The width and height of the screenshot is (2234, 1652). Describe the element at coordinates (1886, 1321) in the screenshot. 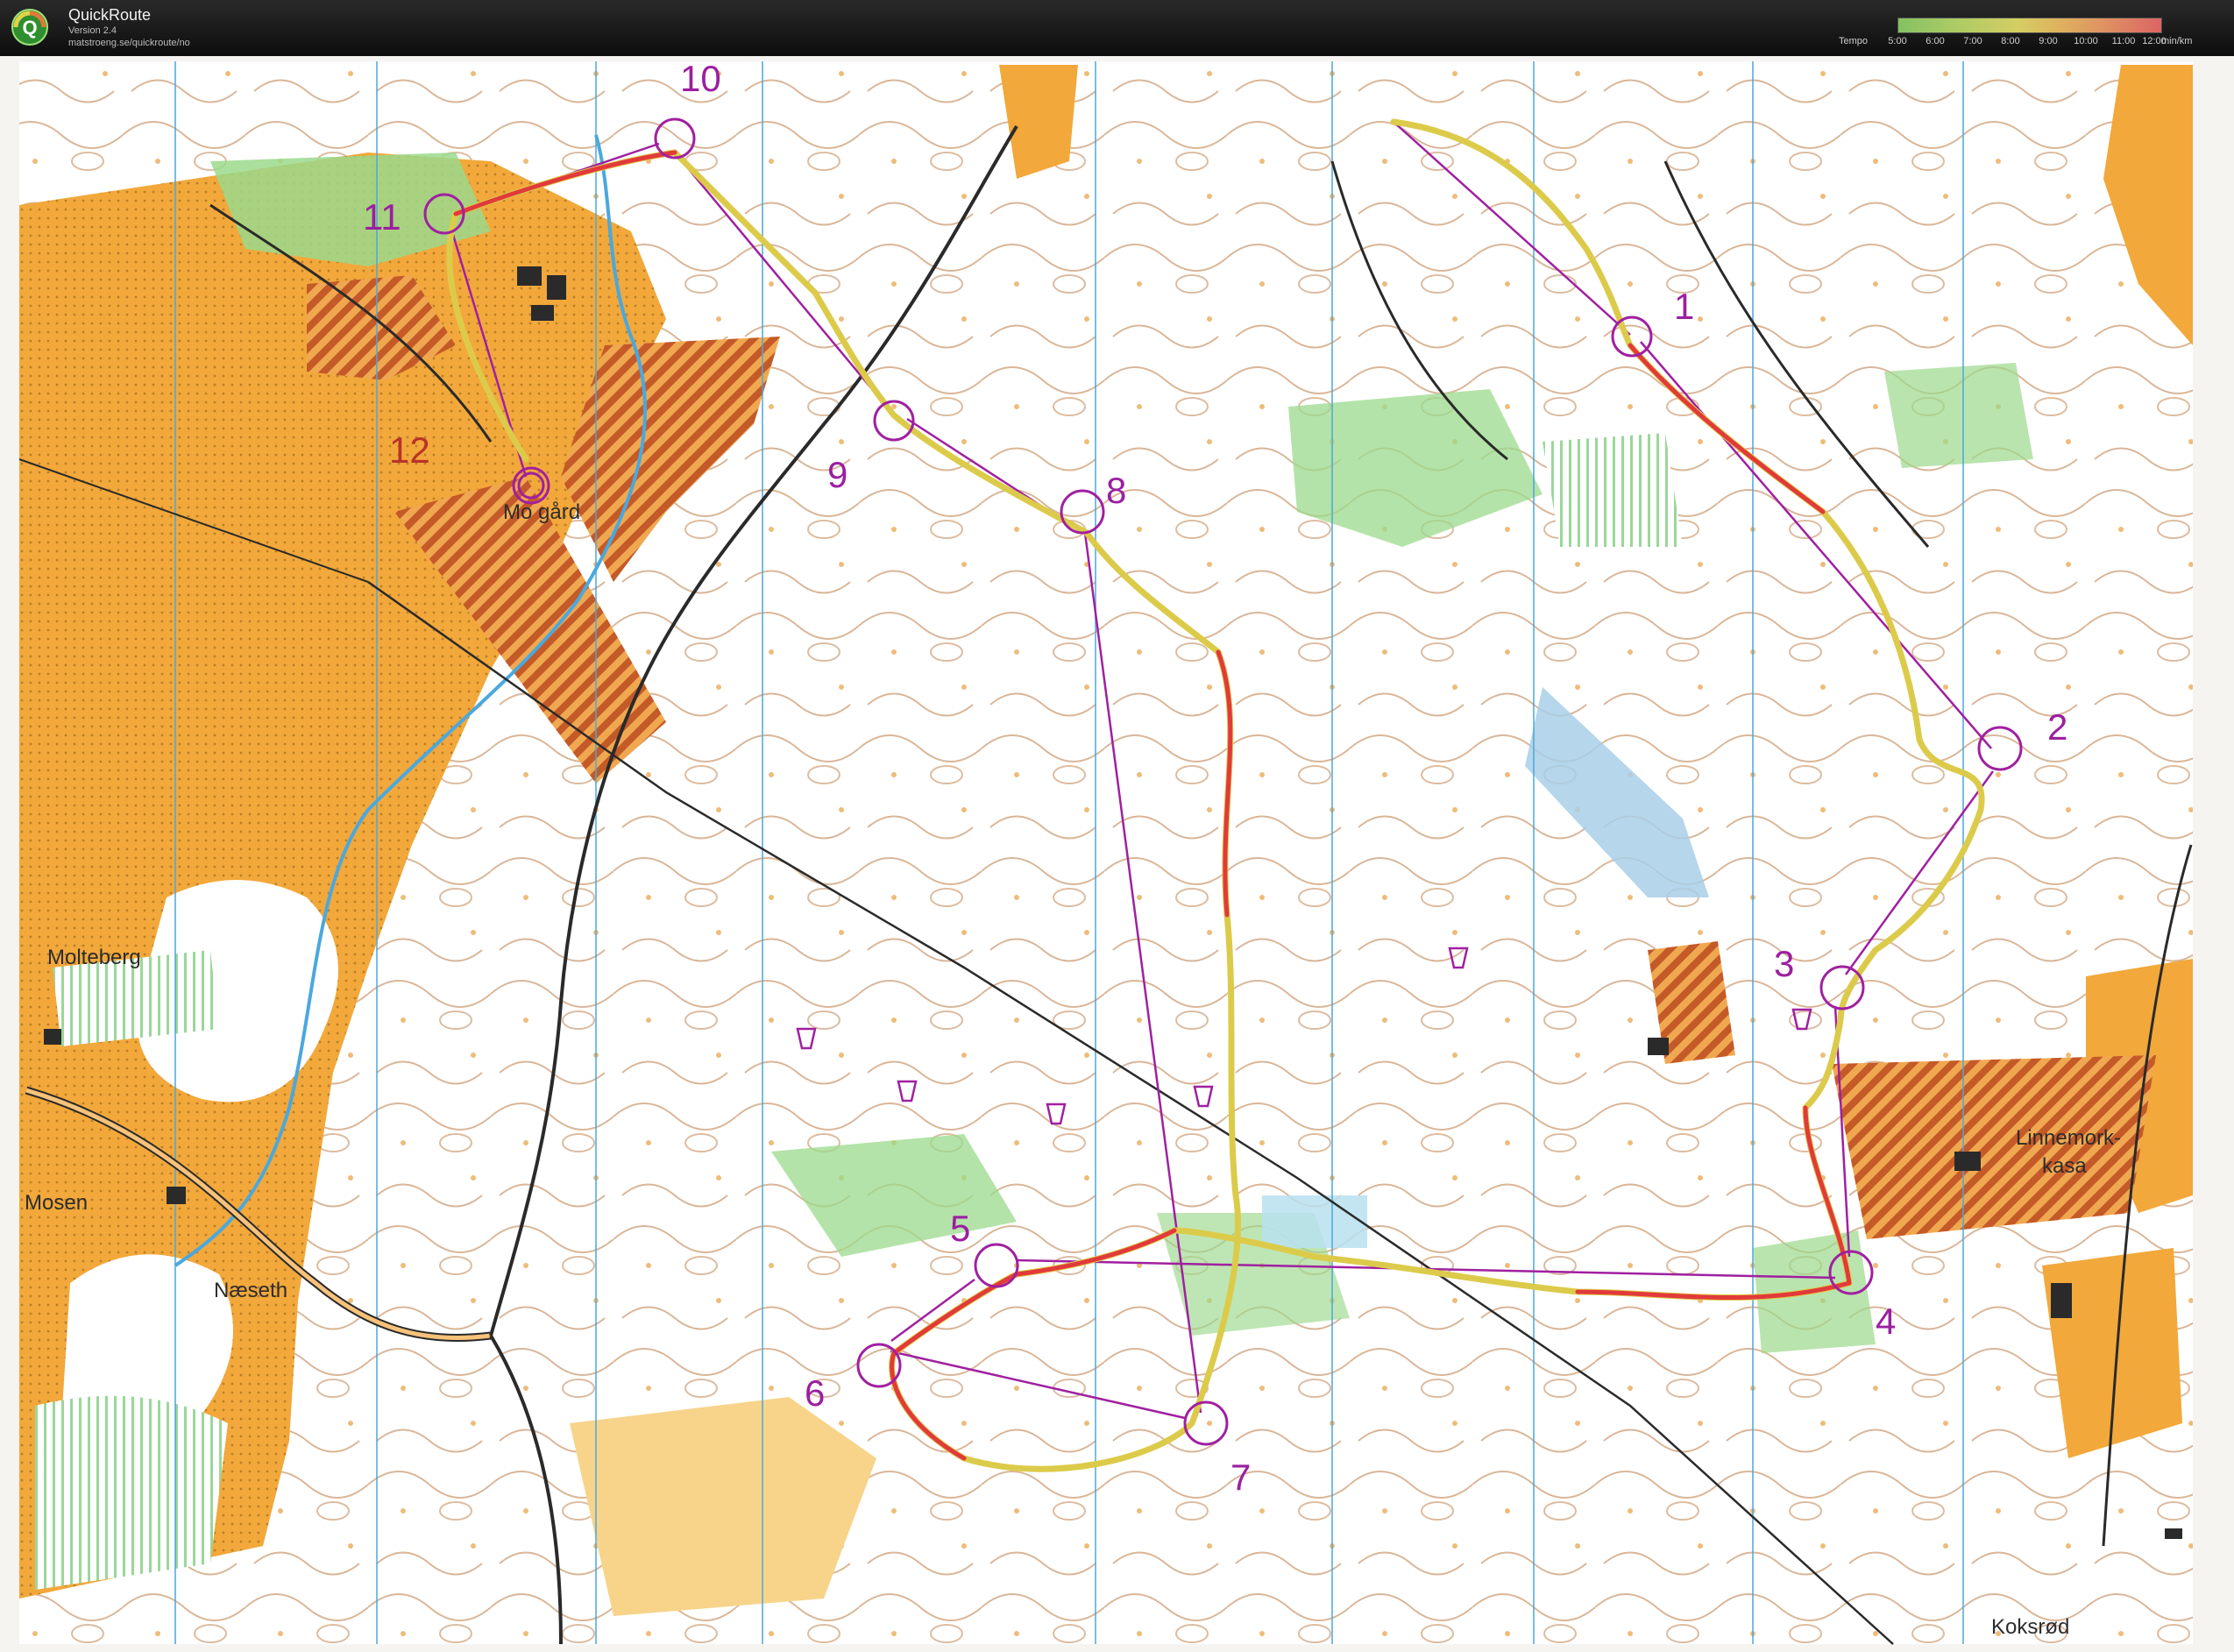

I see `control-number: 4` at that location.